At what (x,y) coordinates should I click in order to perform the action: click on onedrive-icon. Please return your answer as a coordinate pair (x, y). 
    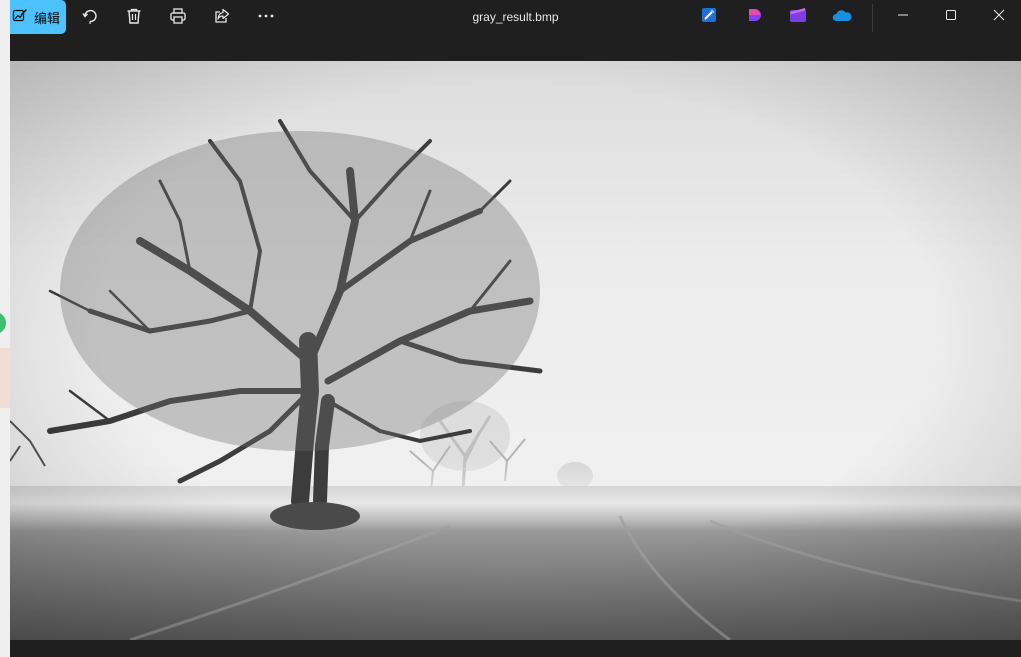
    Looking at the image, I should click on (842, 17).